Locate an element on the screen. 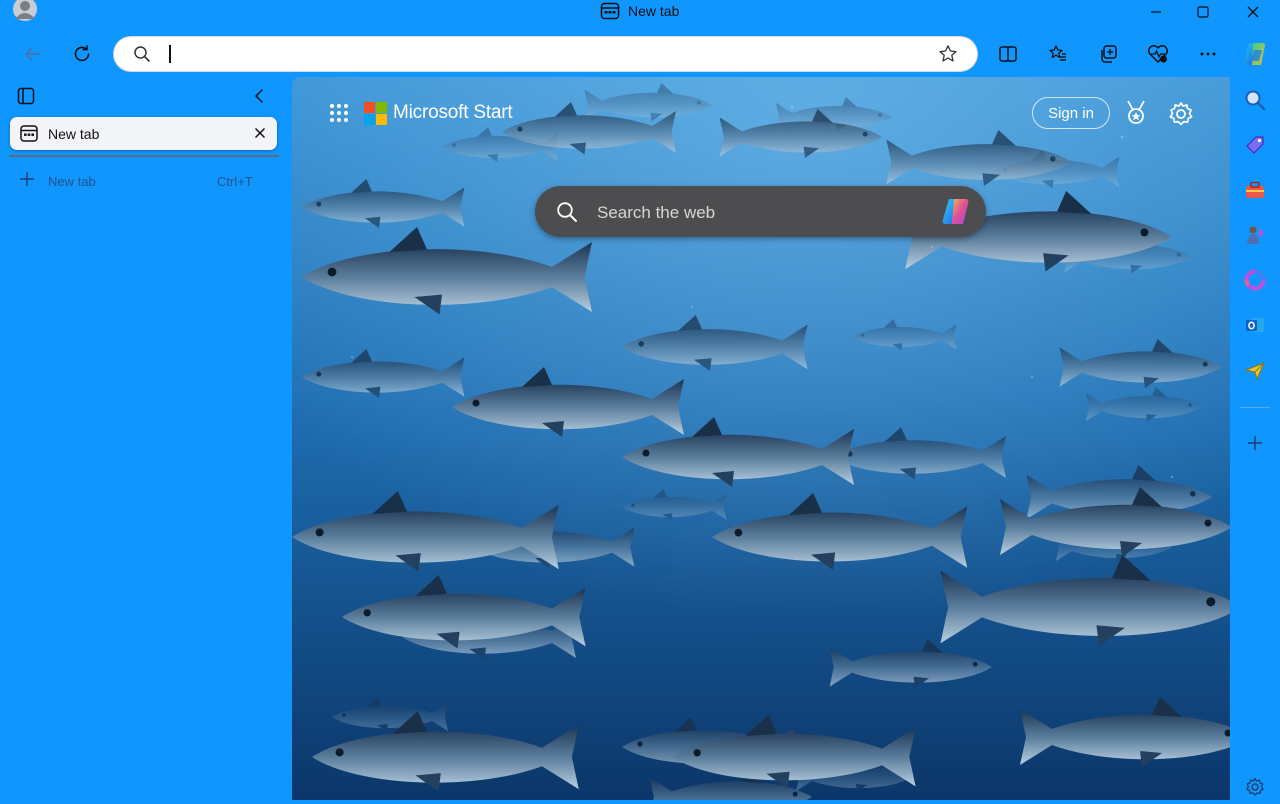  collections-button is located at coordinates (1108, 54).